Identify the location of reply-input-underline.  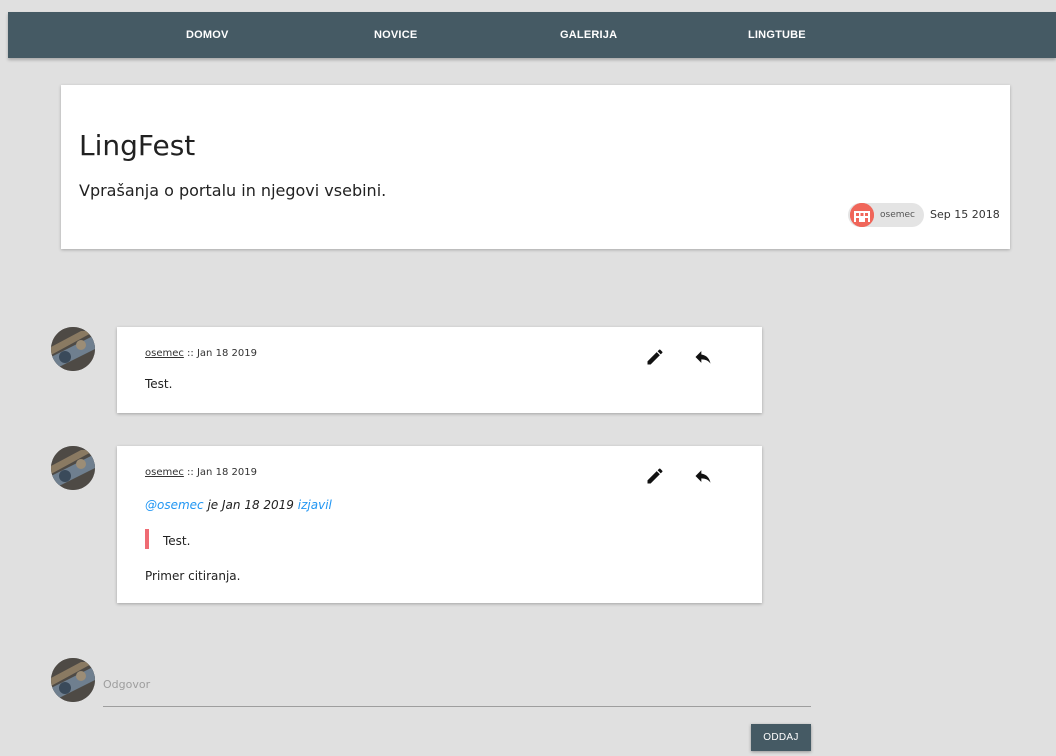
(457, 706).